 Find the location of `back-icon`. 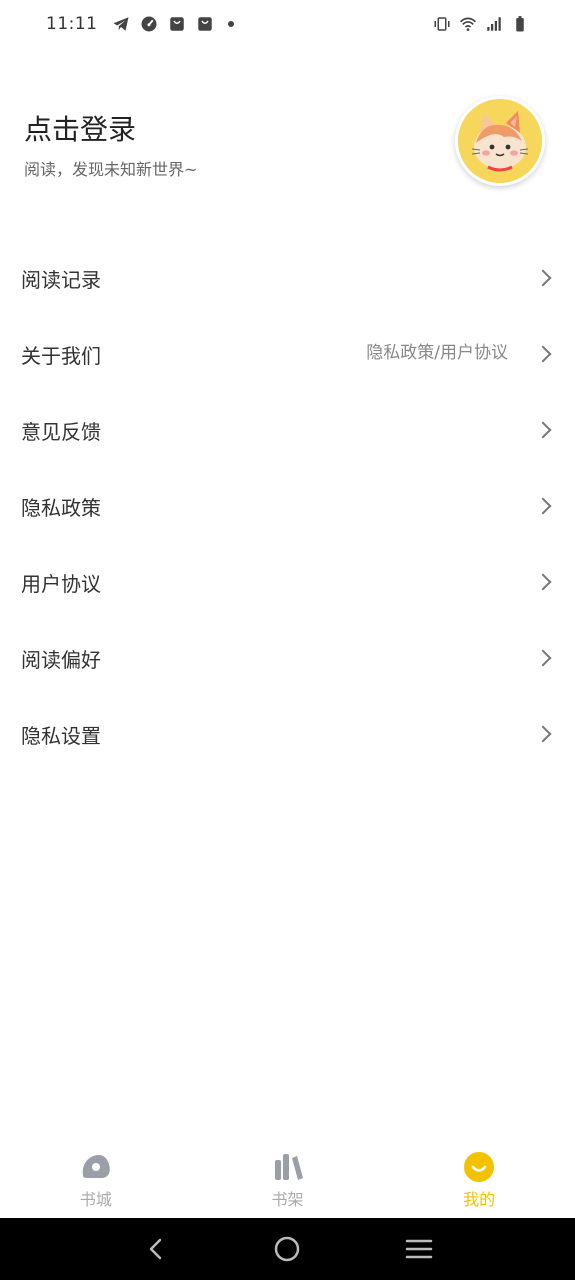

back-icon is located at coordinates (155, 1249).